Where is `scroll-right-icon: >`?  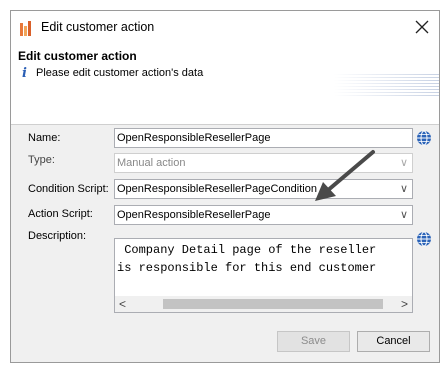
scroll-right-icon: > is located at coordinates (404, 304).